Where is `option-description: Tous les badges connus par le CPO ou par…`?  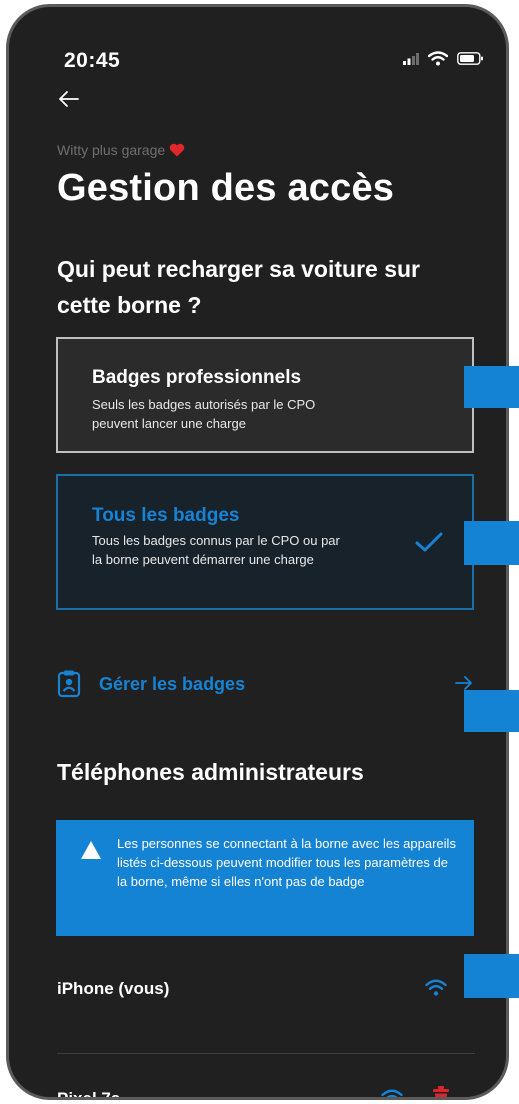 option-description: Tous les badges connus par le CPO ou par… is located at coordinates (216, 550).